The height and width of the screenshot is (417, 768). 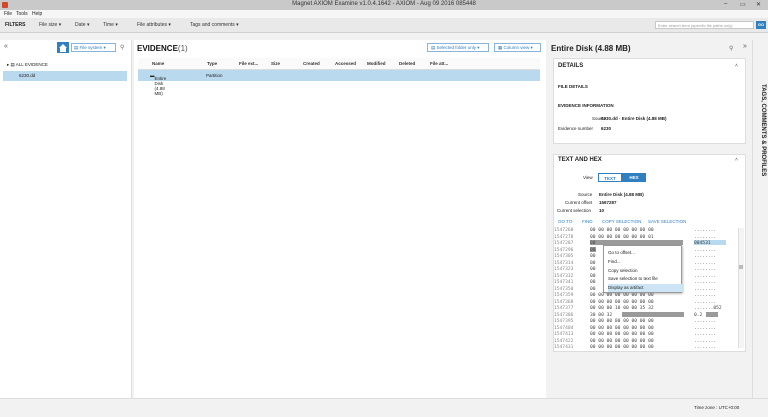 I want to click on filter-file-size: File size ▾, so click(x=50, y=25).